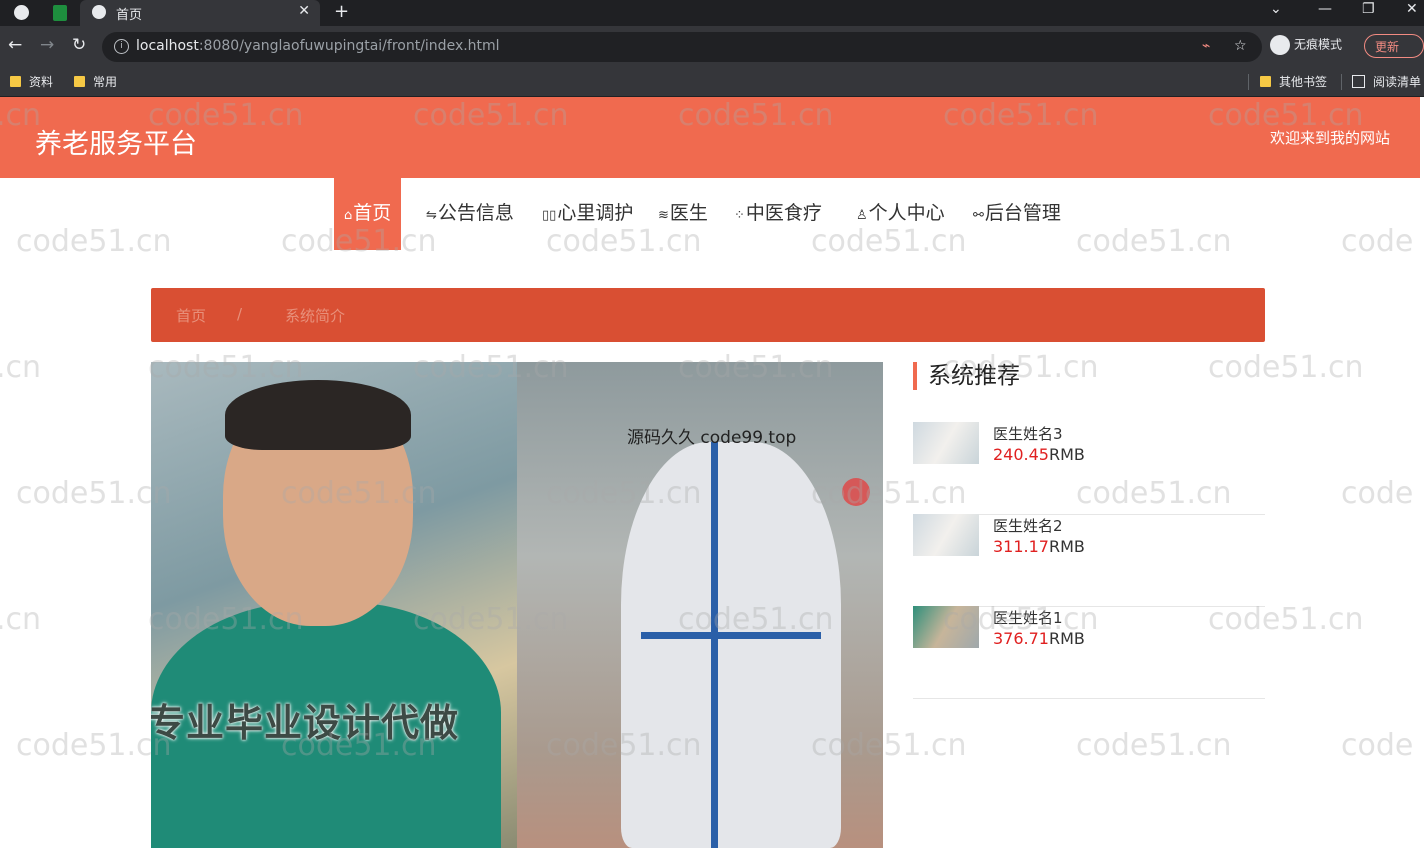  What do you see at coordinates (1276, 9) in the screenshot?
I see `tab-search-icon: ⌄` at bounding box center [1276, 9].